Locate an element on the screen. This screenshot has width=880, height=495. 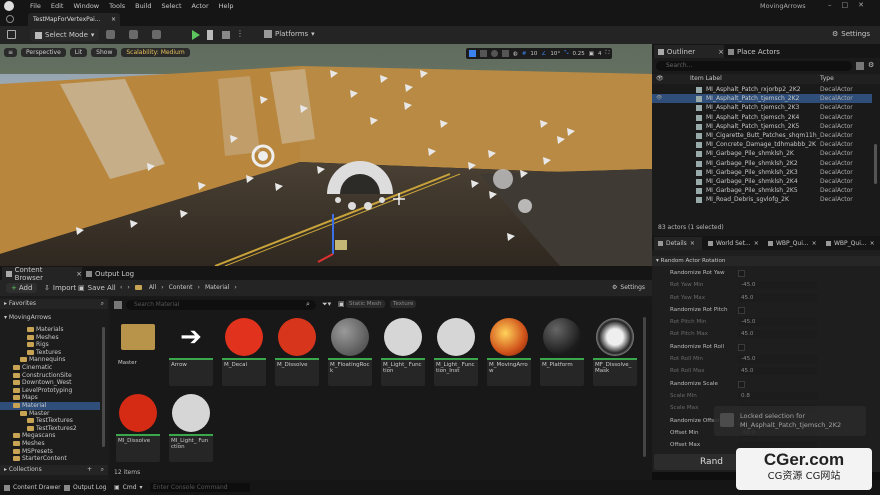
details-section-header: ▾ Random Actor Rotation is located at coordinates (766, 261).